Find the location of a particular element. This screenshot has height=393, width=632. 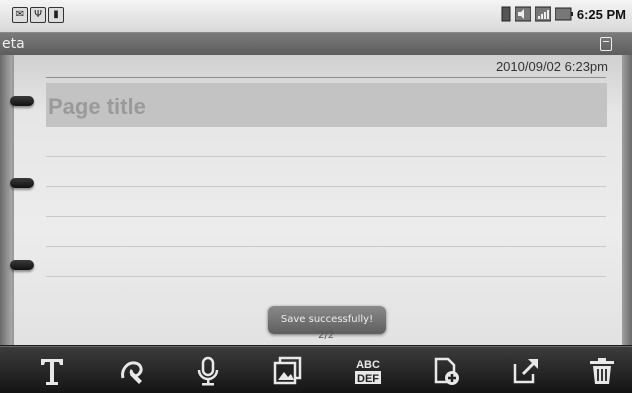

signal-icon is located at coordinates (542, 14).